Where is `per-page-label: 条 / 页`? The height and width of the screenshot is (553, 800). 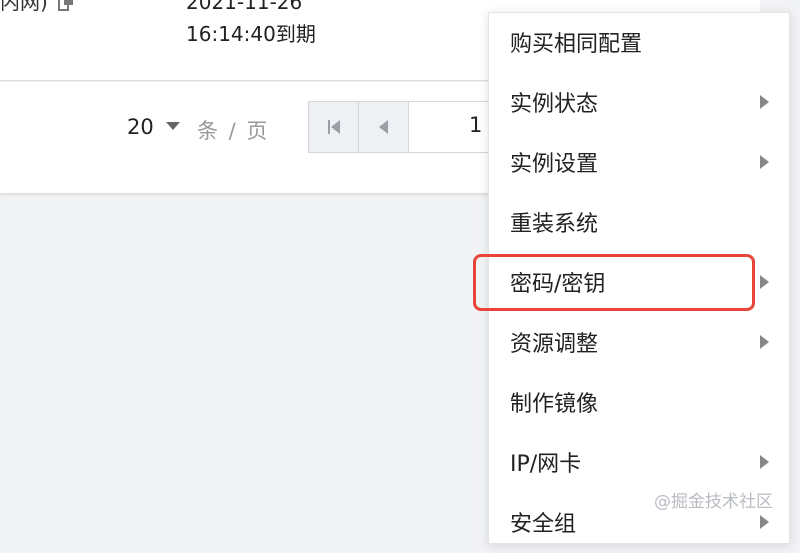
per-page-label: 条 / 页 is located at coordinates (233, 131).